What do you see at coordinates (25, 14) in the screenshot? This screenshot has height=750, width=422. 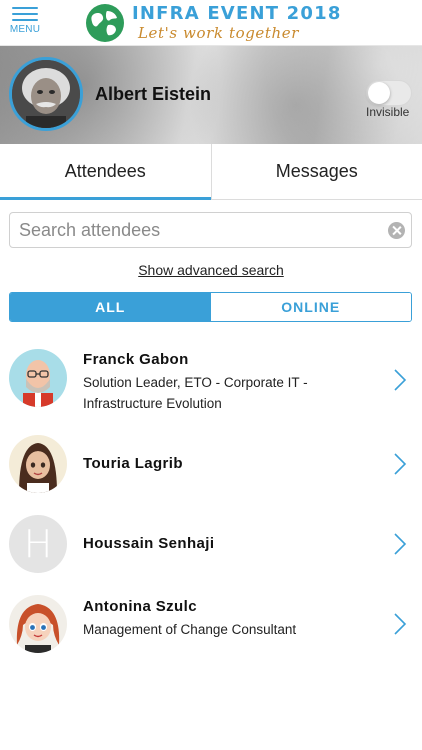 I see `hamburger-icon` at bounding box center [25, 14].